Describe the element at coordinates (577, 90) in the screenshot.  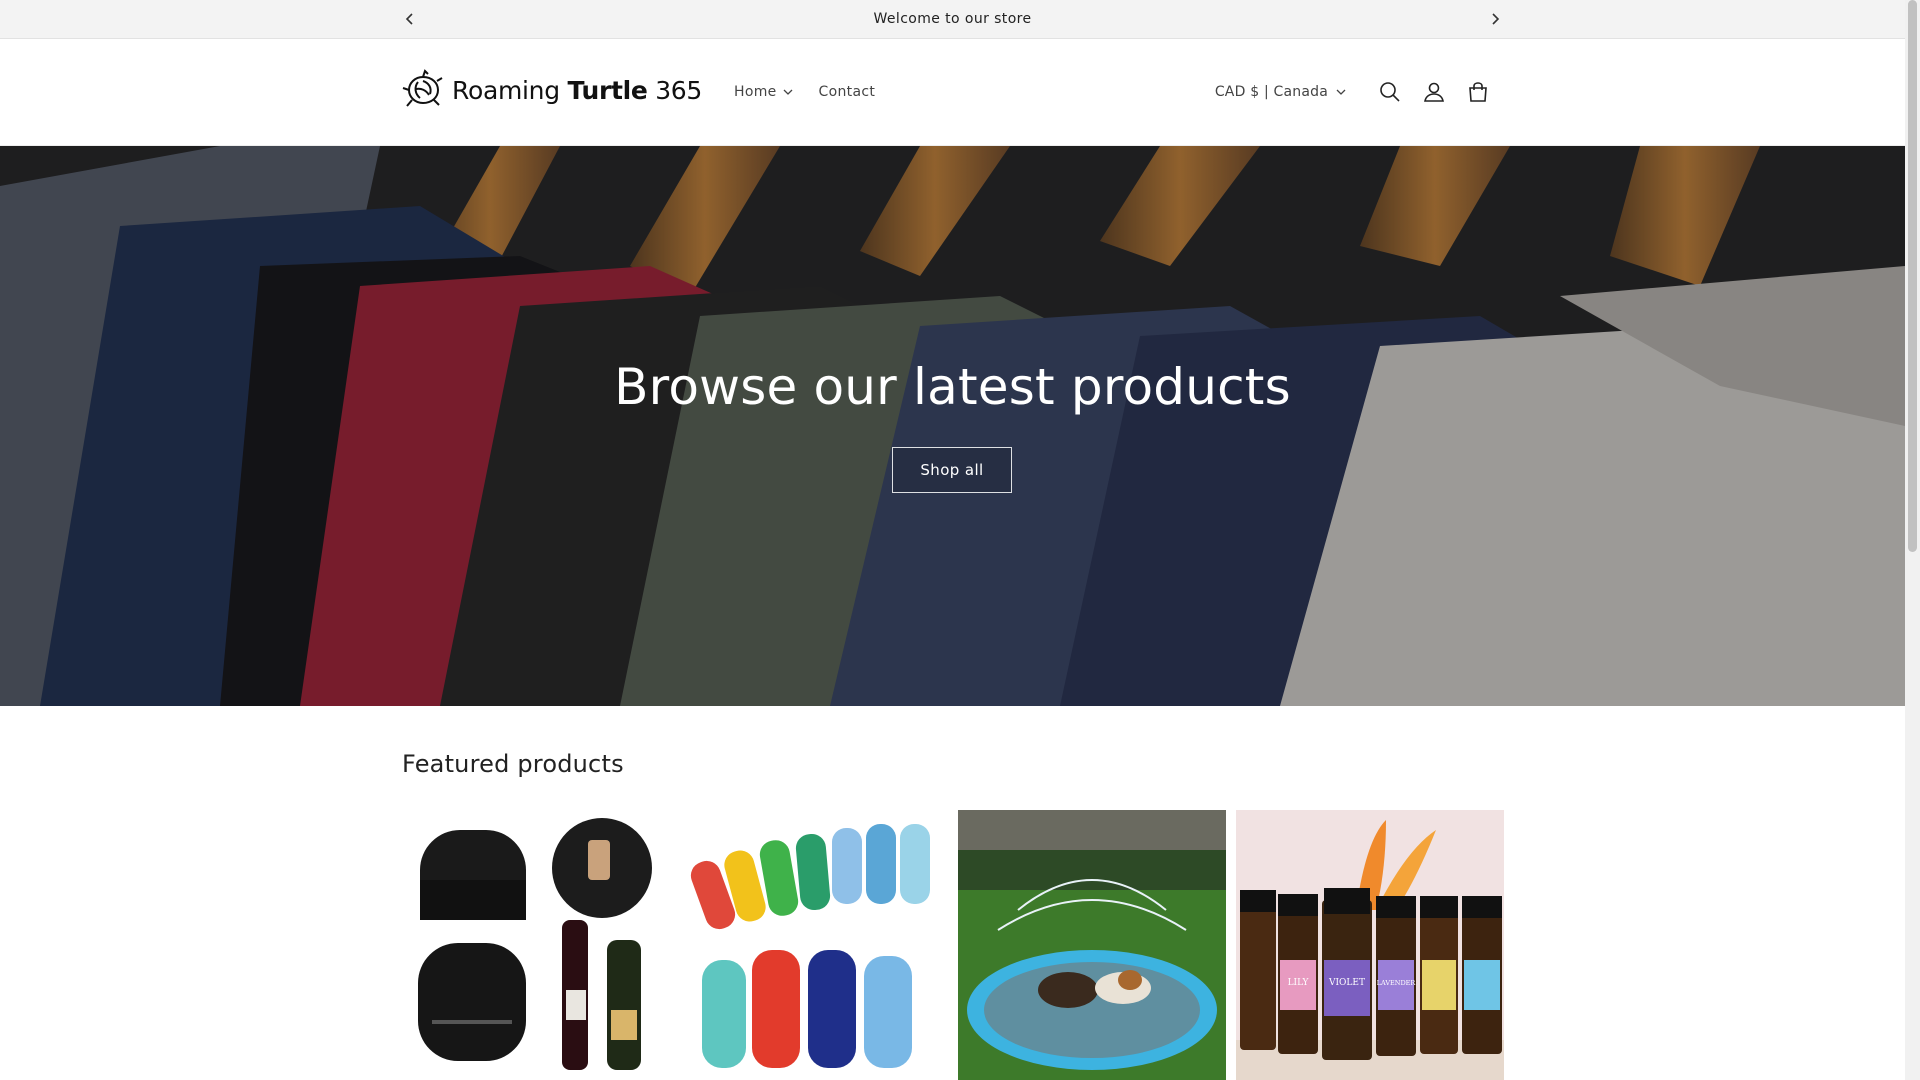
I see `logo-text: Roaming Turtle 365` at that location.